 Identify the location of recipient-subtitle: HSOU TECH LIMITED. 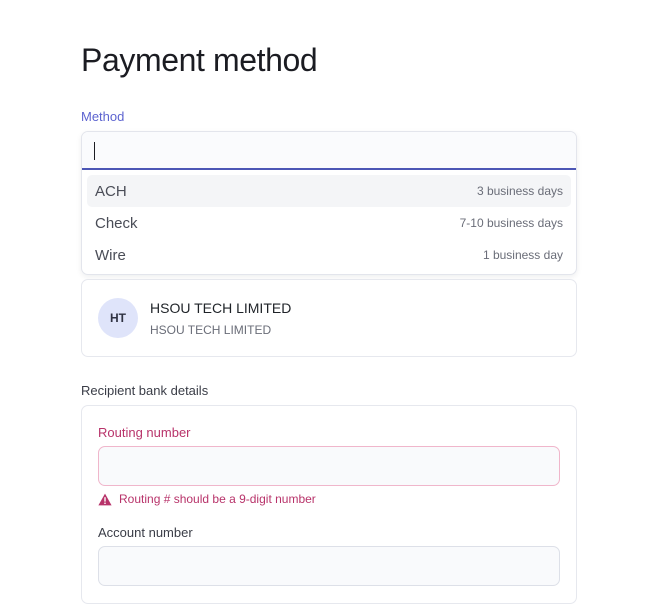
(211, 330).